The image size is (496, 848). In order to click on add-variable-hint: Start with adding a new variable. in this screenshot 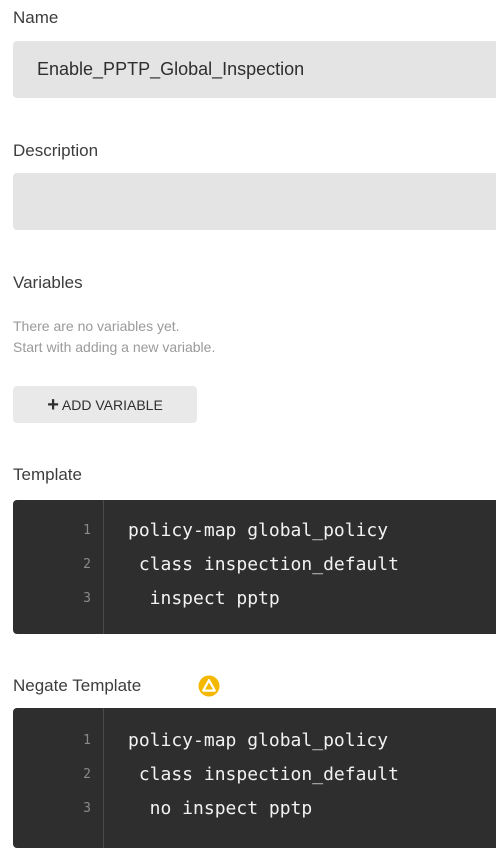, I will do `click(114, 347)`.